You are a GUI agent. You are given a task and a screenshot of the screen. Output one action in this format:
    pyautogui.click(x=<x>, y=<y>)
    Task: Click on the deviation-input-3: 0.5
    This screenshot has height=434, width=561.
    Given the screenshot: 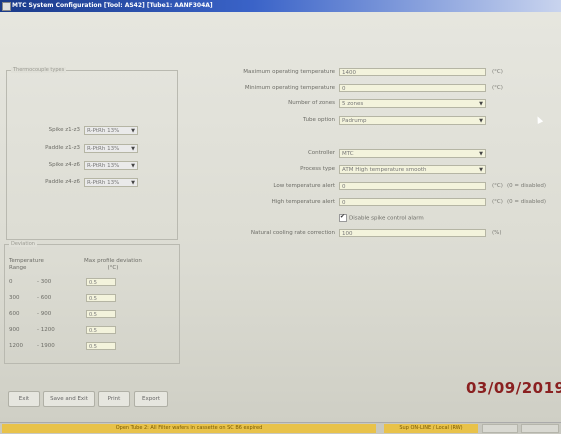 What is the action you would take?
    pyautogui.click(x=101, y=330)
    